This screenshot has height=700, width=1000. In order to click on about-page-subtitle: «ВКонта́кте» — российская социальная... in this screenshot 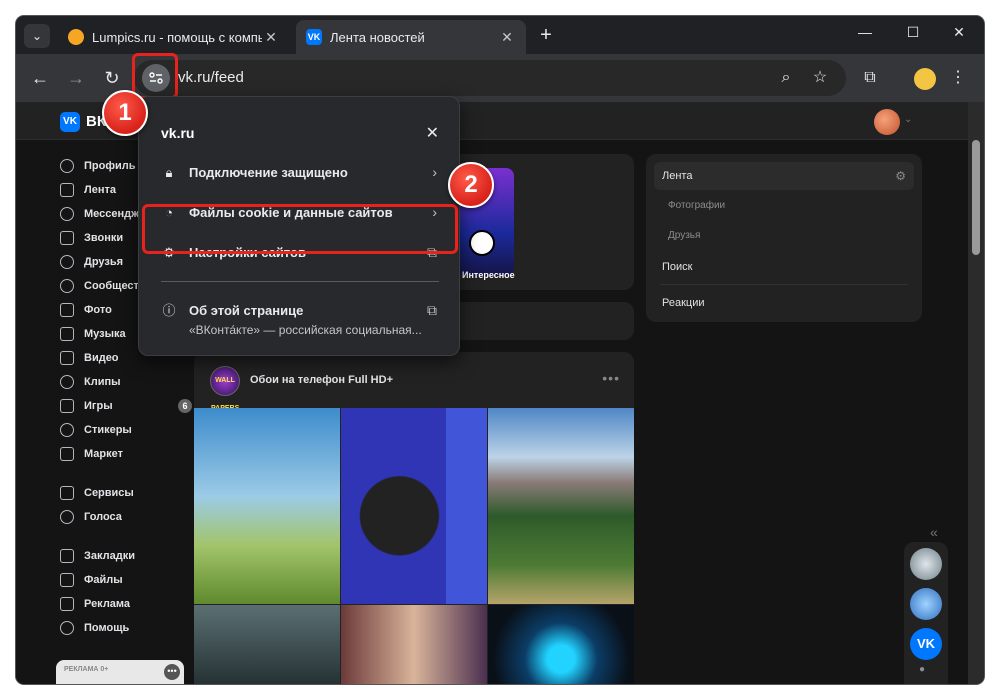, I will do `click(305, 330)`.